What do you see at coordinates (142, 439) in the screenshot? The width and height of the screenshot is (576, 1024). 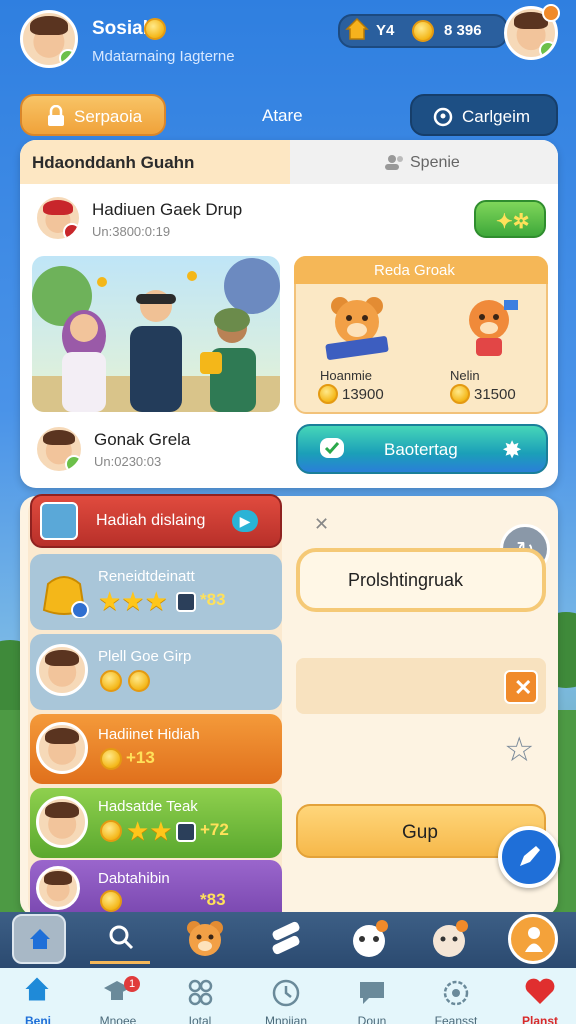 I see `member-name: Gonak Grela` at bounding box center [142, 439].